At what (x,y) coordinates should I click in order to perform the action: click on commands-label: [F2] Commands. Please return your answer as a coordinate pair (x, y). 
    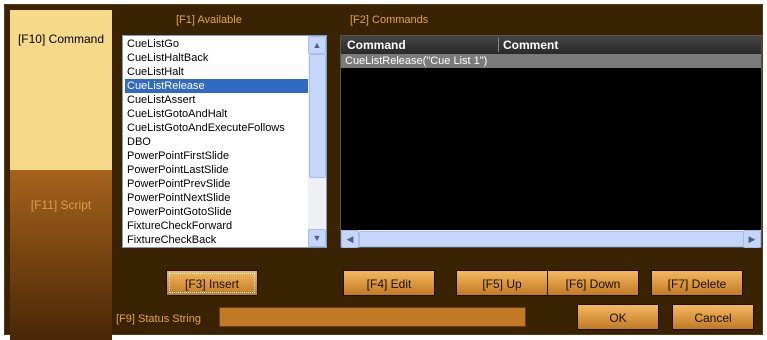
    Looking at the image, I should click on (389, 20).